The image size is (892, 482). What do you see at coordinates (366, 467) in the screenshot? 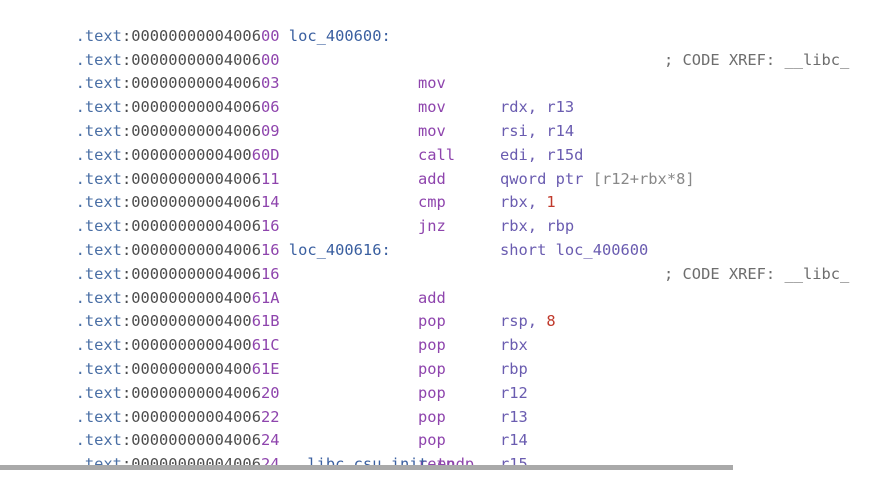
I see `horizontal-scrollbar-thumb` at bounding box center [366, 467].